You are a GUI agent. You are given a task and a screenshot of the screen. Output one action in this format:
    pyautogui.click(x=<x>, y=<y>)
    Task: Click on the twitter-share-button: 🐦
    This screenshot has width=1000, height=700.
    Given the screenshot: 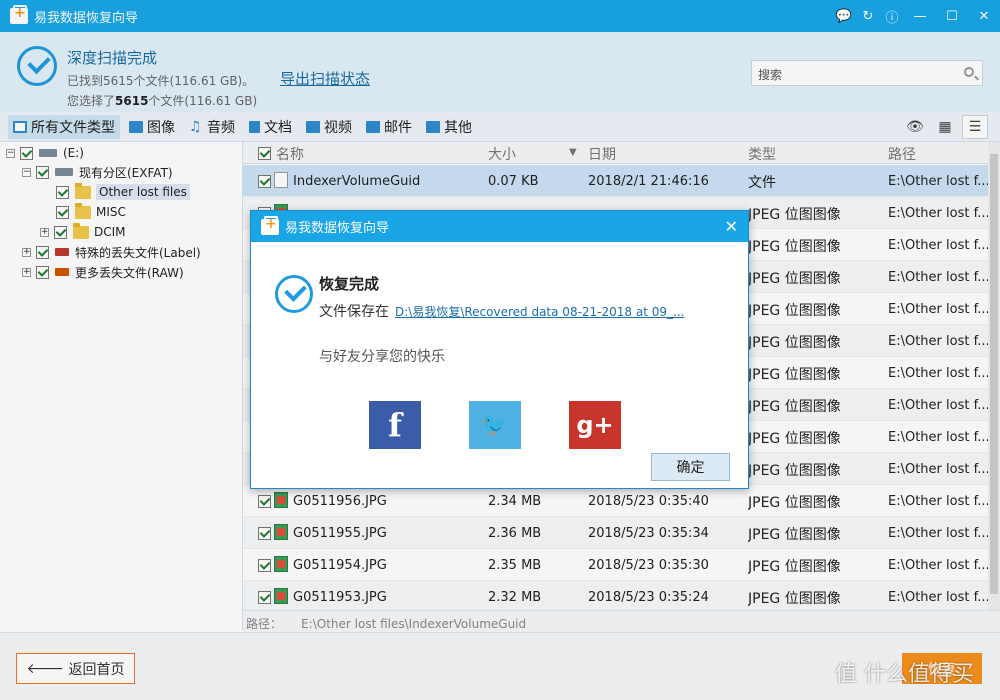 What is the action you would take?
    pyautogui.click(x=495, y=425)
    